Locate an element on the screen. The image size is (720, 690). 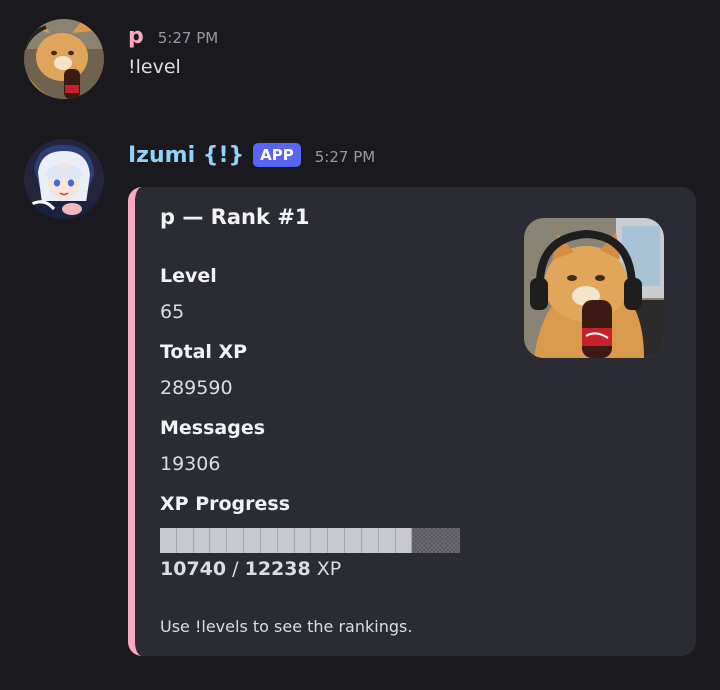
xp-unit: XP is located at coordinates (326, 569).